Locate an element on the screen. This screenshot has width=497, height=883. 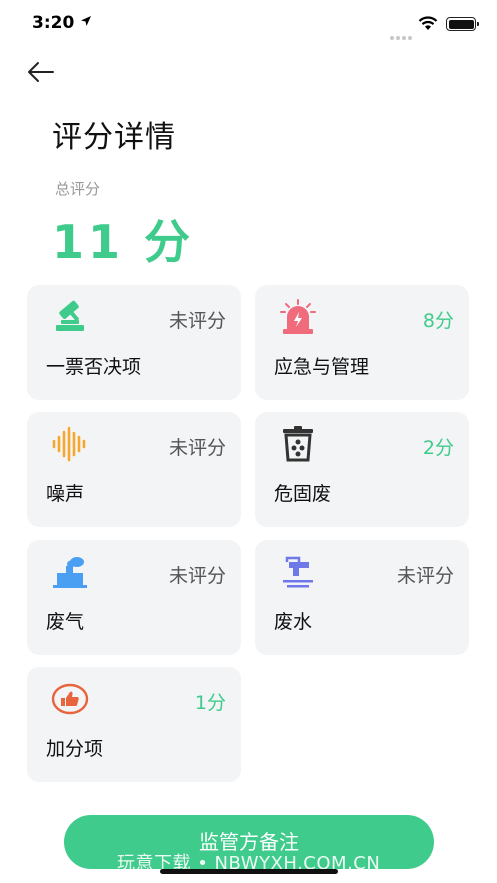
card-name: 一票否决项 is located at coordinates (94, 367).